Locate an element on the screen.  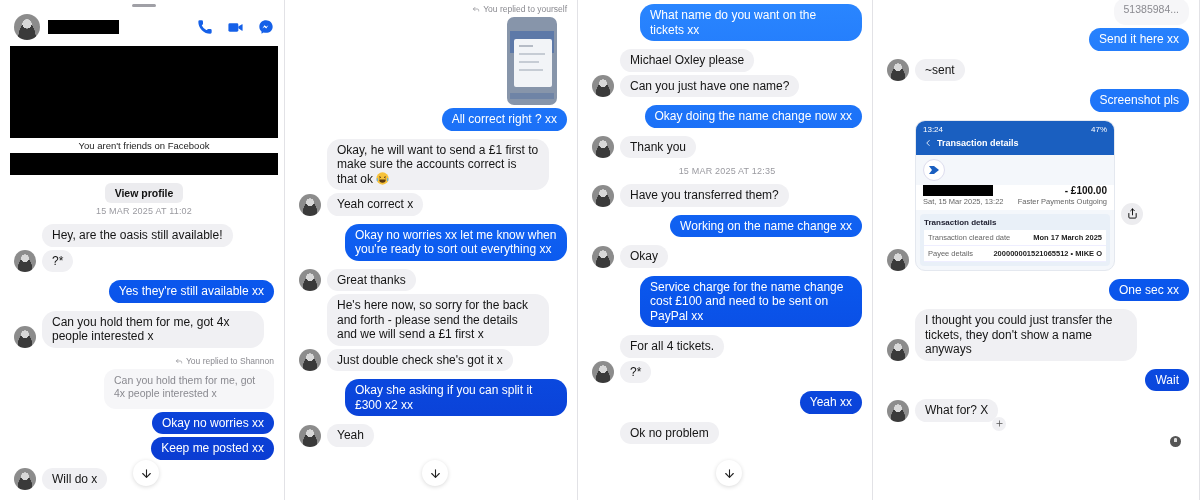
outgoing-message: Working on the name change xx is located at coordinates (766, 225).